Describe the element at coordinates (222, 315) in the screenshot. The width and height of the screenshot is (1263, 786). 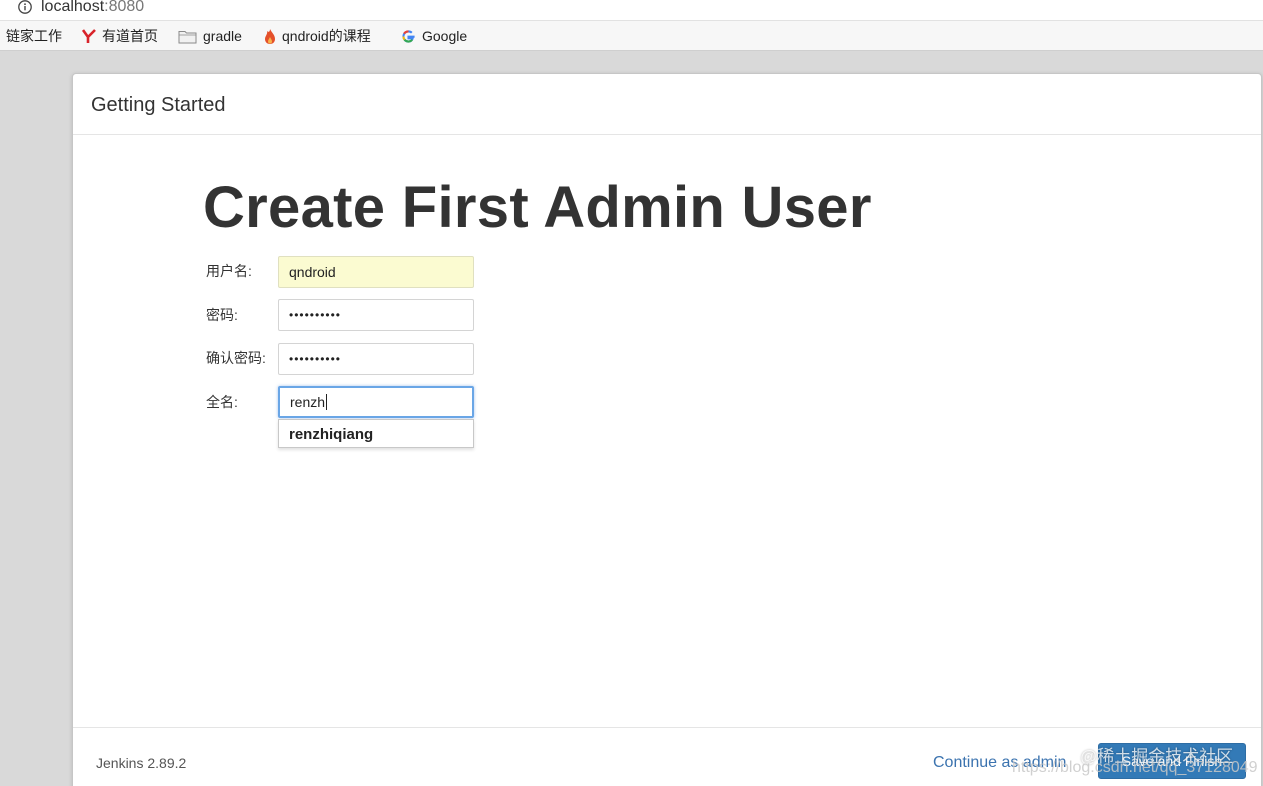
I see `password-label: 密码:` at that location.